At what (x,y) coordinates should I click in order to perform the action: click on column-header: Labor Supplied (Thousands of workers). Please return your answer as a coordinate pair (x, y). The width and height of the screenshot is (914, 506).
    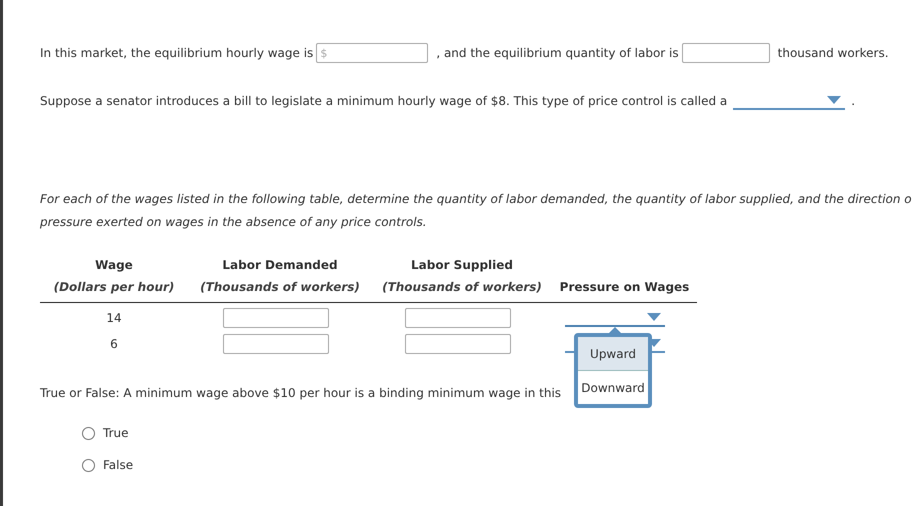
    Looking at the image, I should click on (462, 278).